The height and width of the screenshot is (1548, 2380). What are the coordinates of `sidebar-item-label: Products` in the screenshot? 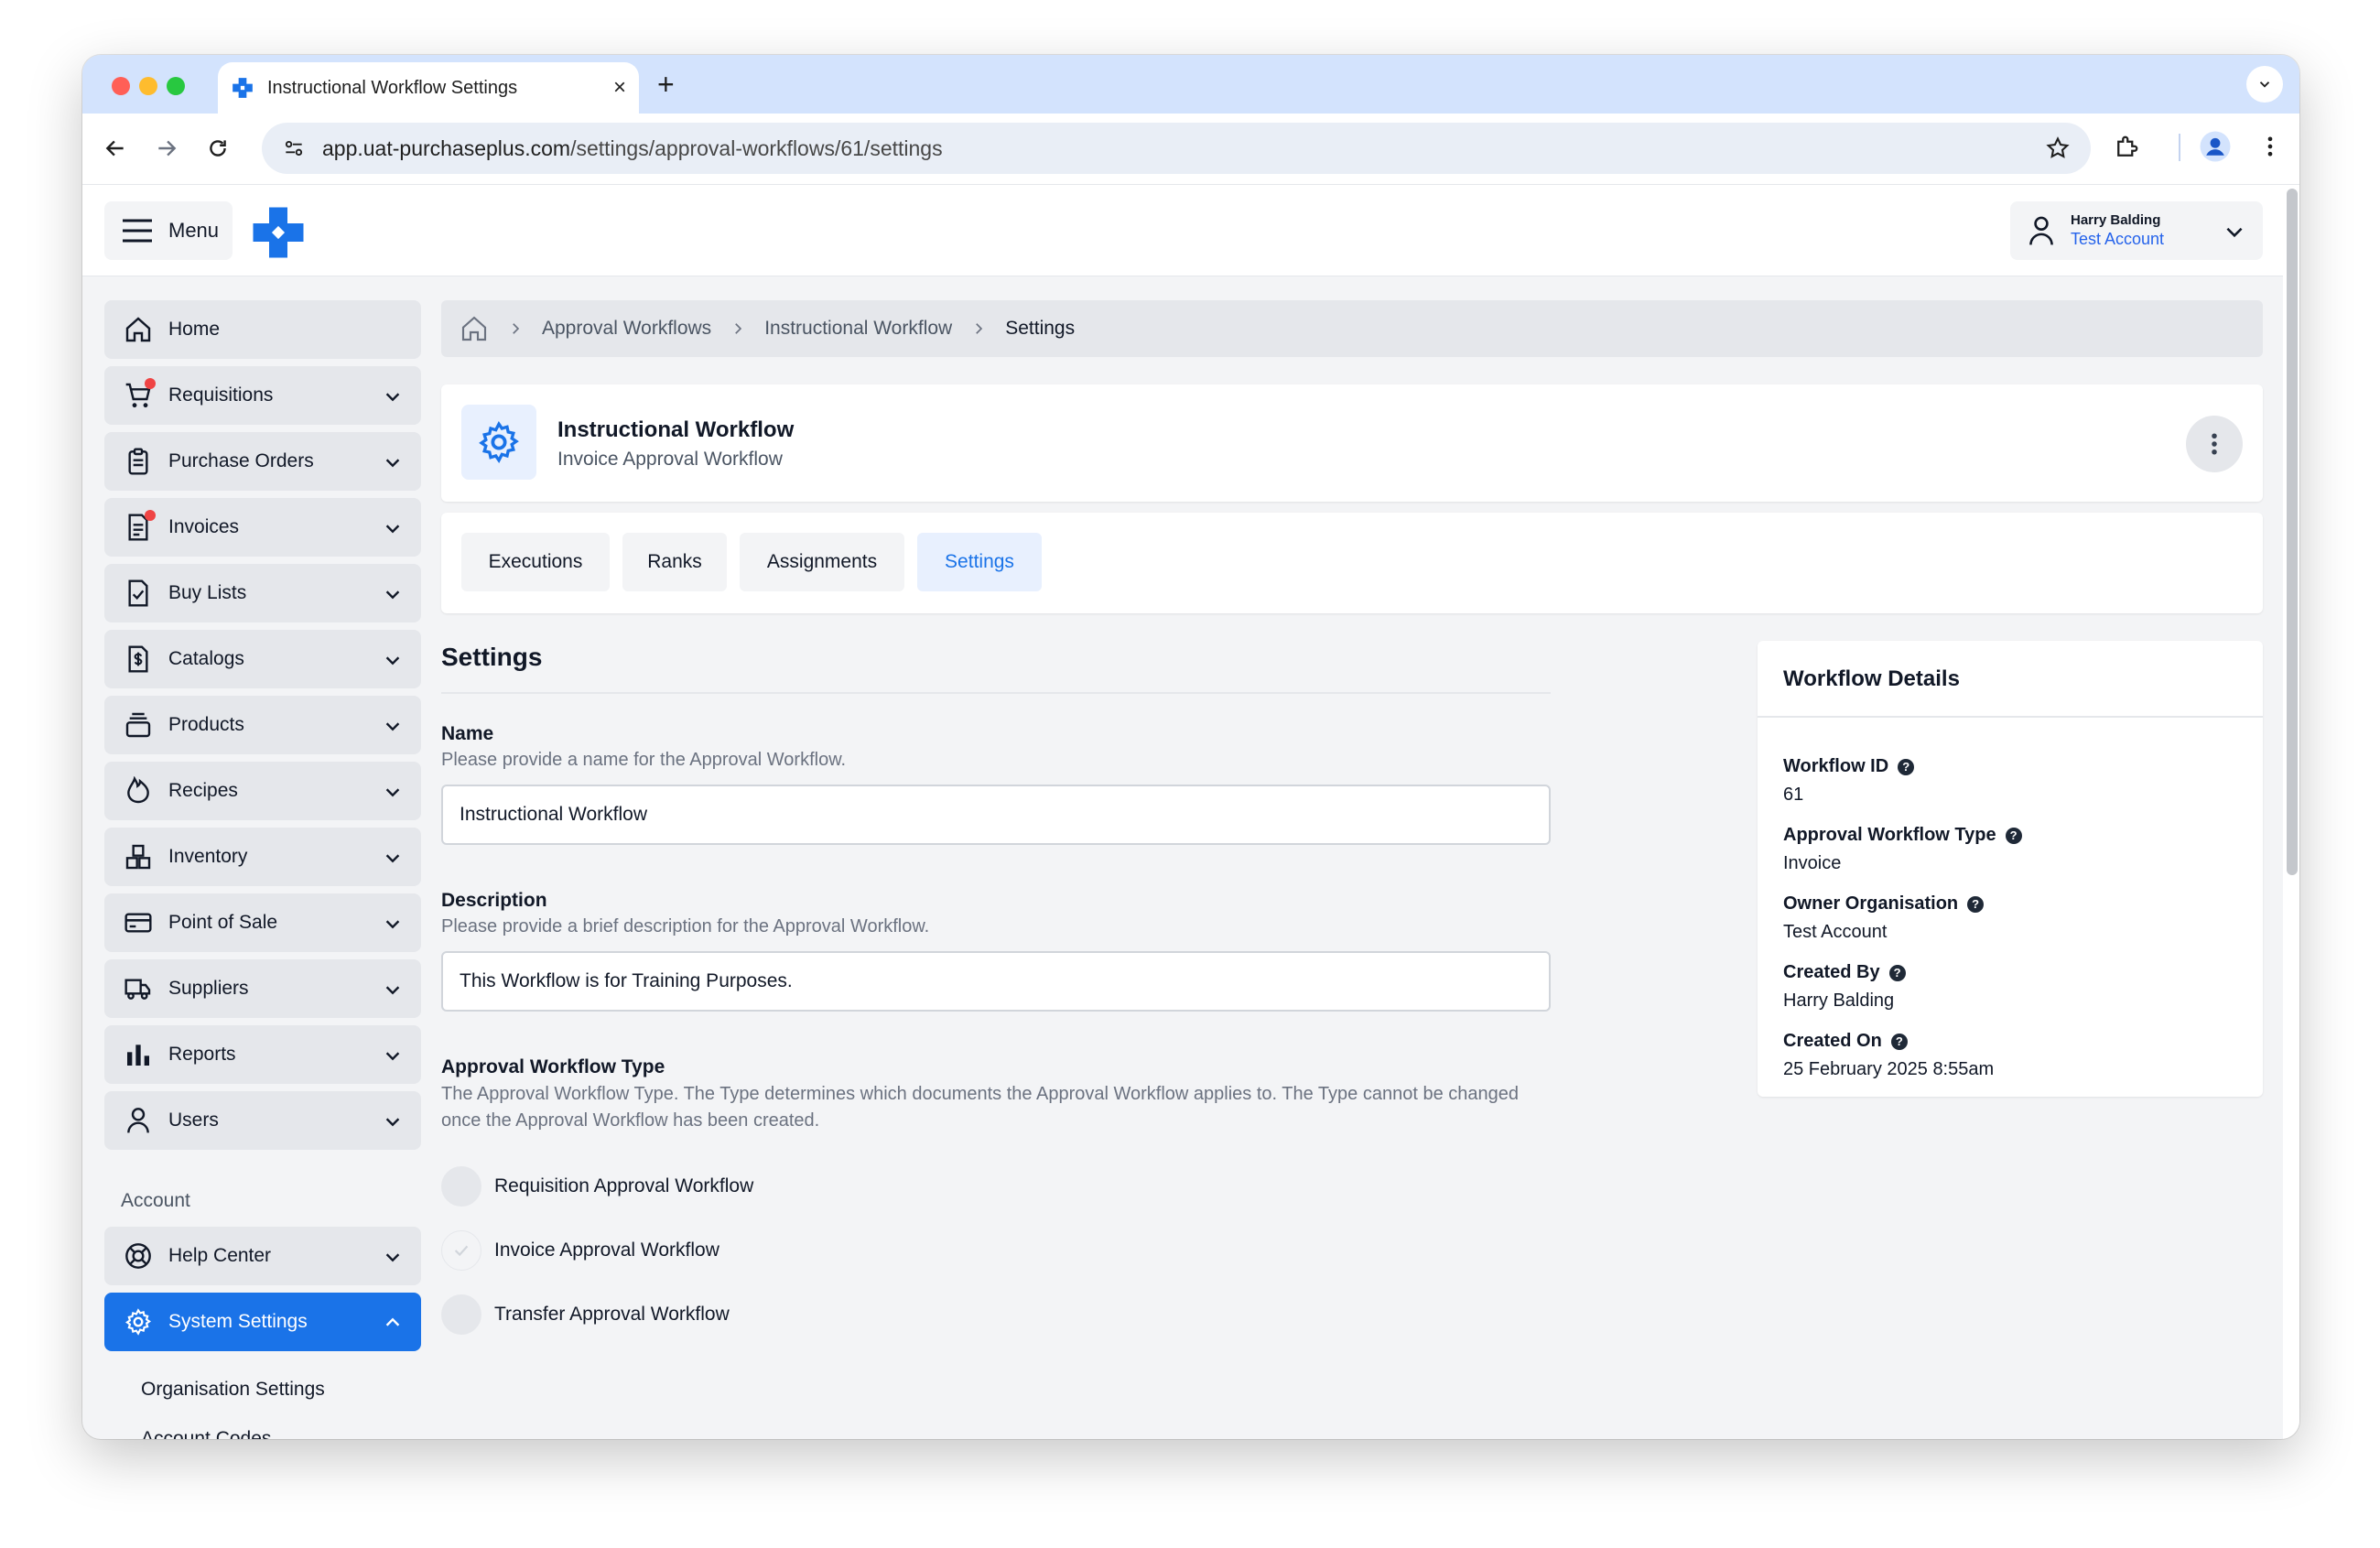 It's located at (206, 724).